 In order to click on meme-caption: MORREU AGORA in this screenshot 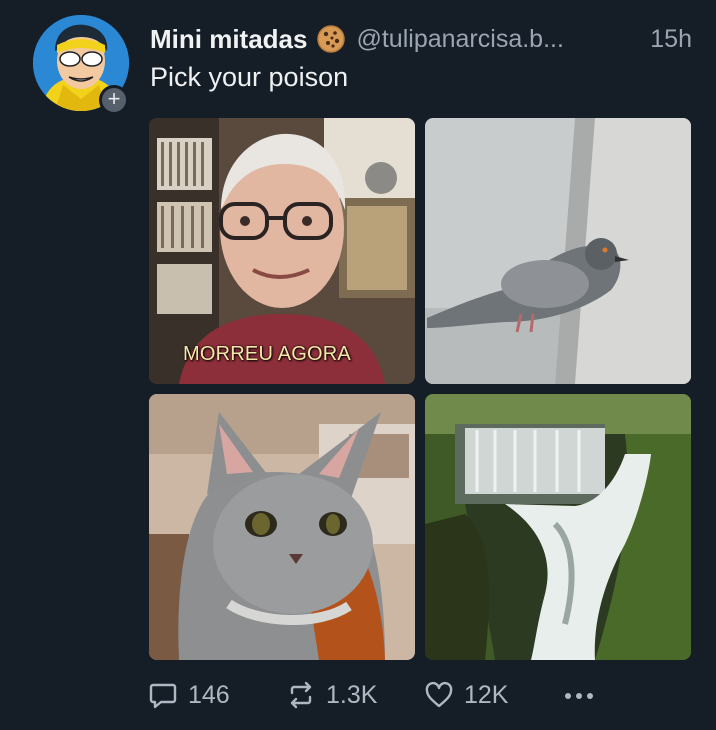, I will do `click(267, 354)`.